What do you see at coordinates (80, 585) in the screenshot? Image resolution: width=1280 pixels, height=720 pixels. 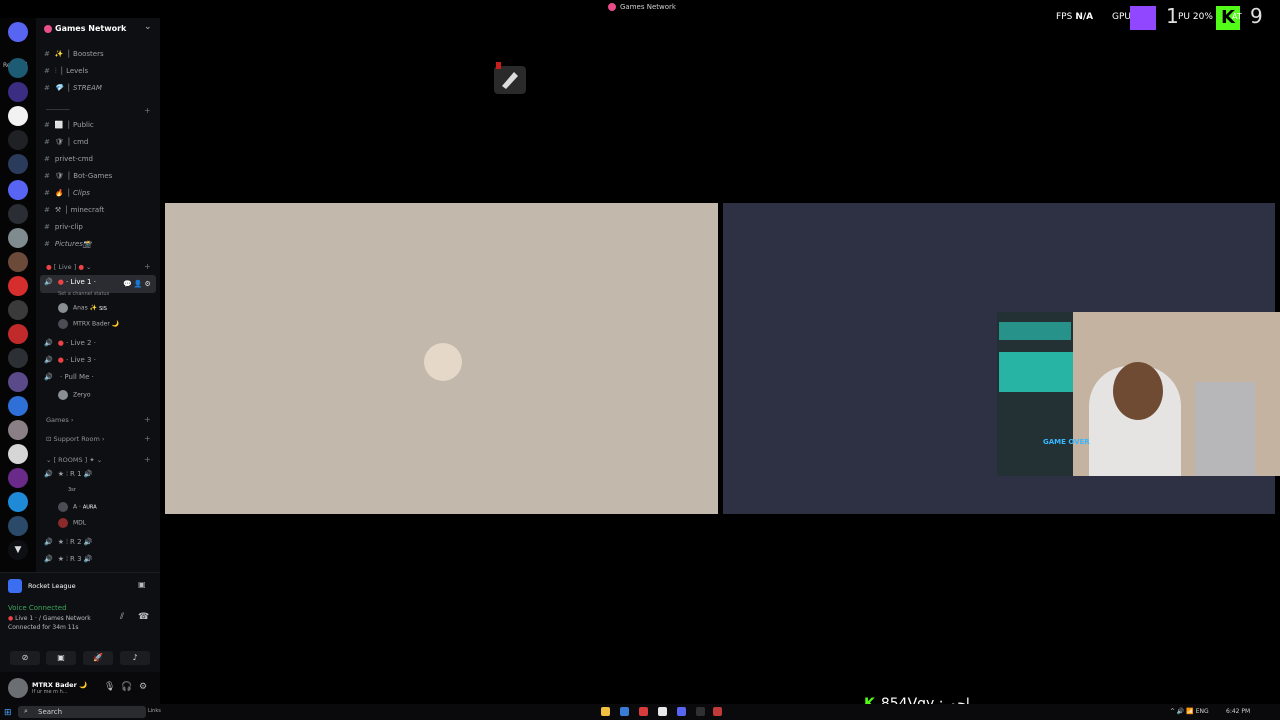 I see `activity-panel: Rocket League ▣` at bounding box center [80, 585].